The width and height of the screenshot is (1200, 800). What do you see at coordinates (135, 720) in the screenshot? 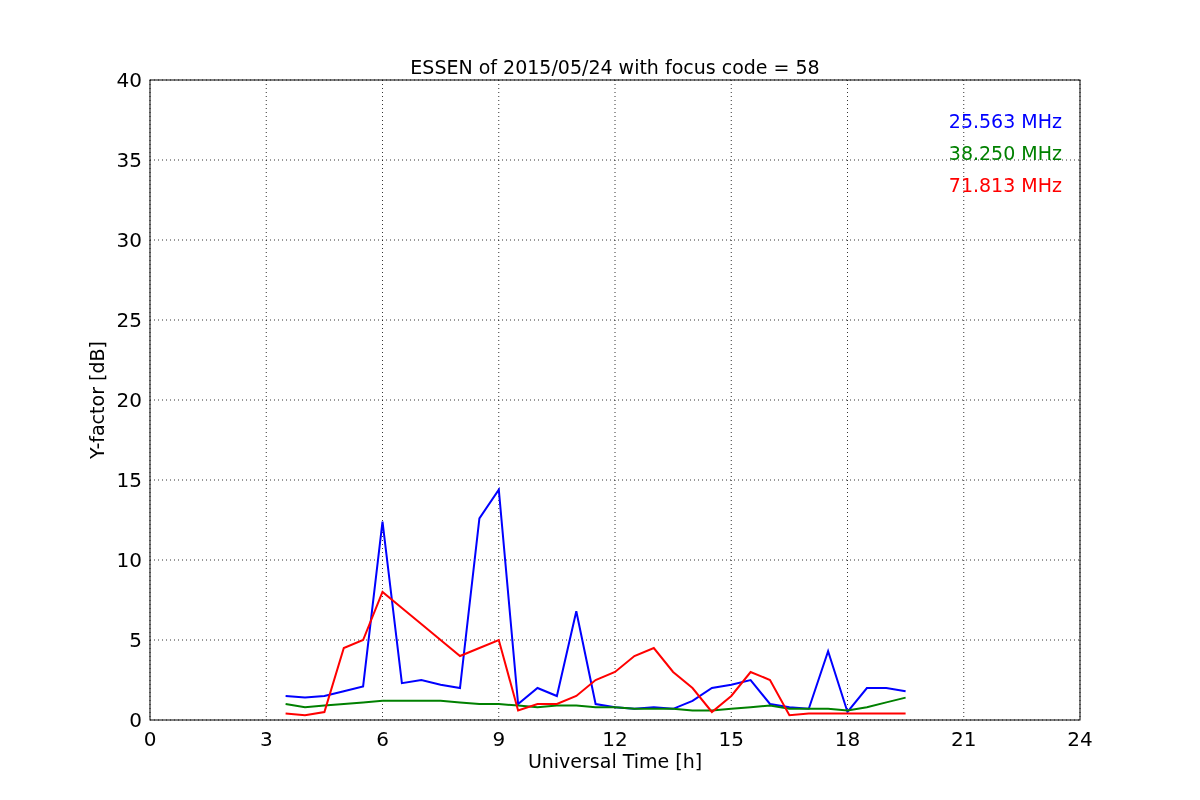
I see `y-tick-label: 0` at bounding box center [135, 720].